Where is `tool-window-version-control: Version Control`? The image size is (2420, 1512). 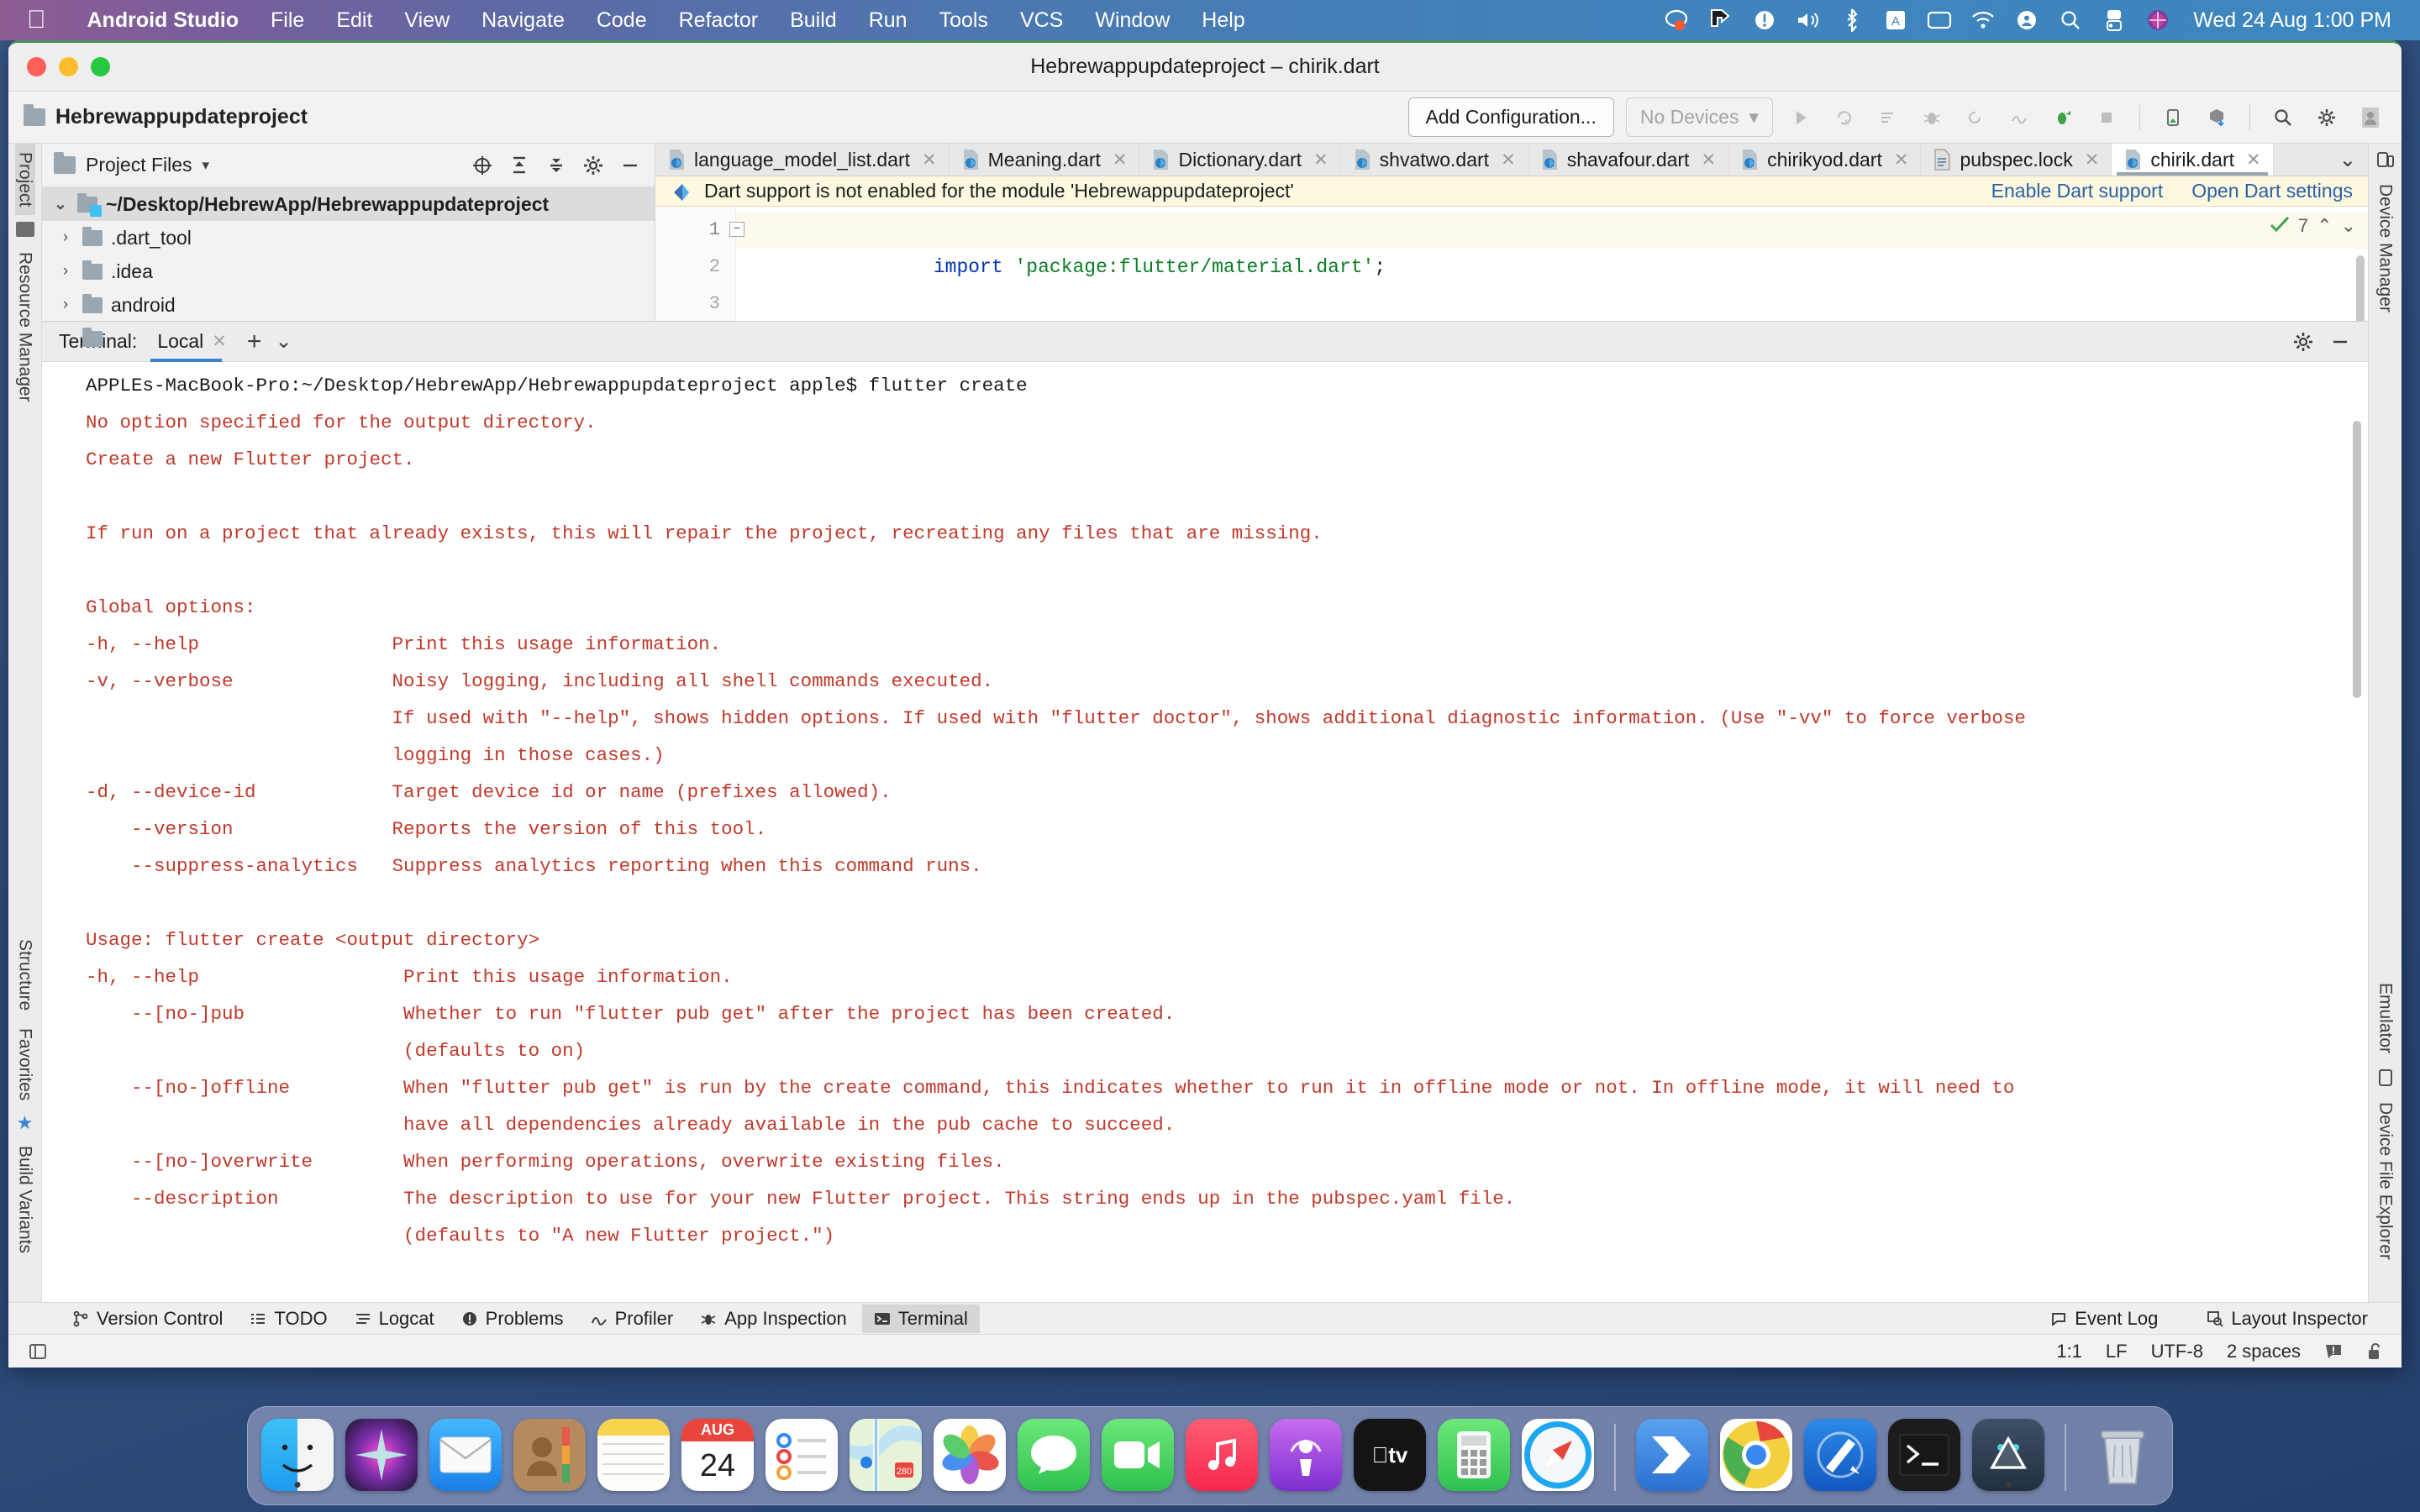 tool-window-version-control: Version Control is located at coordinates (147, 1319).